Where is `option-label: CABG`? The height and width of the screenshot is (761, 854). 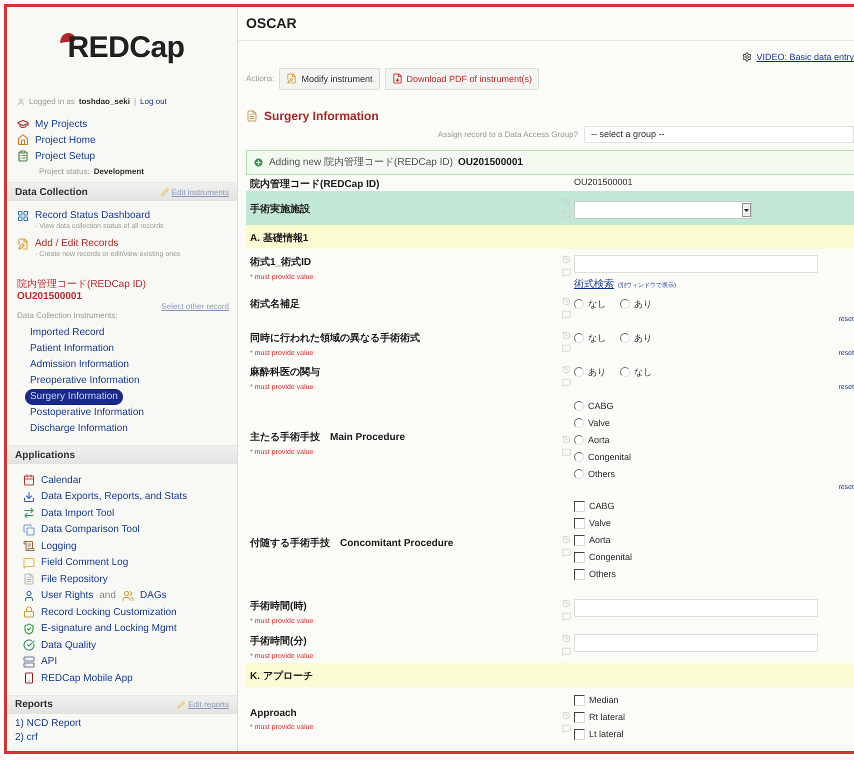
option-label: CABG is located at coordinates (602, 506).